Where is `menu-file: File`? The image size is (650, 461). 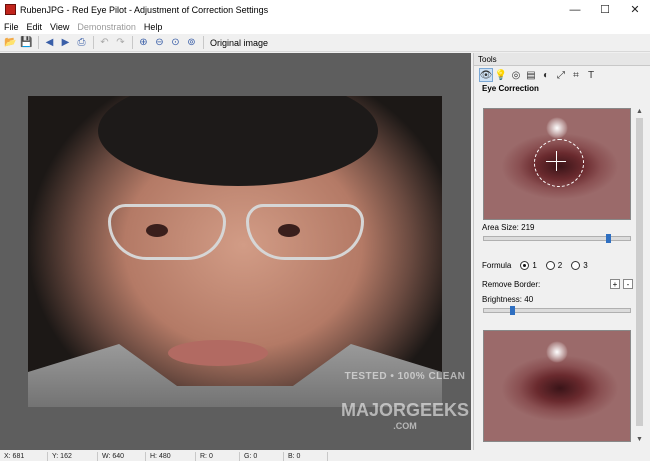
menu-file: File is located at coordinates (11, 27).